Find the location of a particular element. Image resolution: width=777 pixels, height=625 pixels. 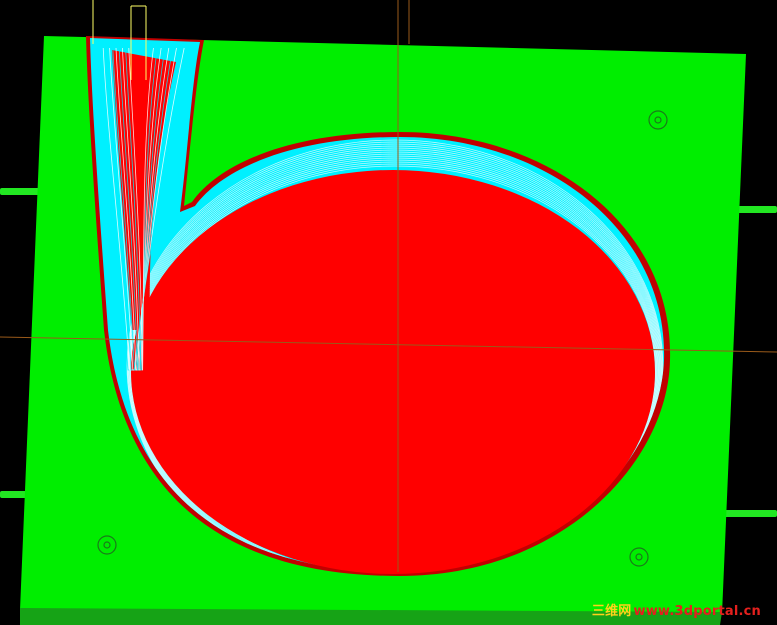

watermark: 三维网 www.3dportal.cn is located at coordinates (676, 609).